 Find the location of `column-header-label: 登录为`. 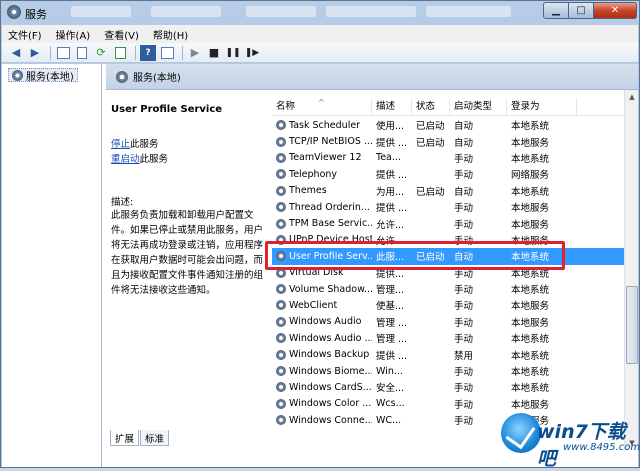

column-header-label: 登录为 is located at coordinates (525, 106).